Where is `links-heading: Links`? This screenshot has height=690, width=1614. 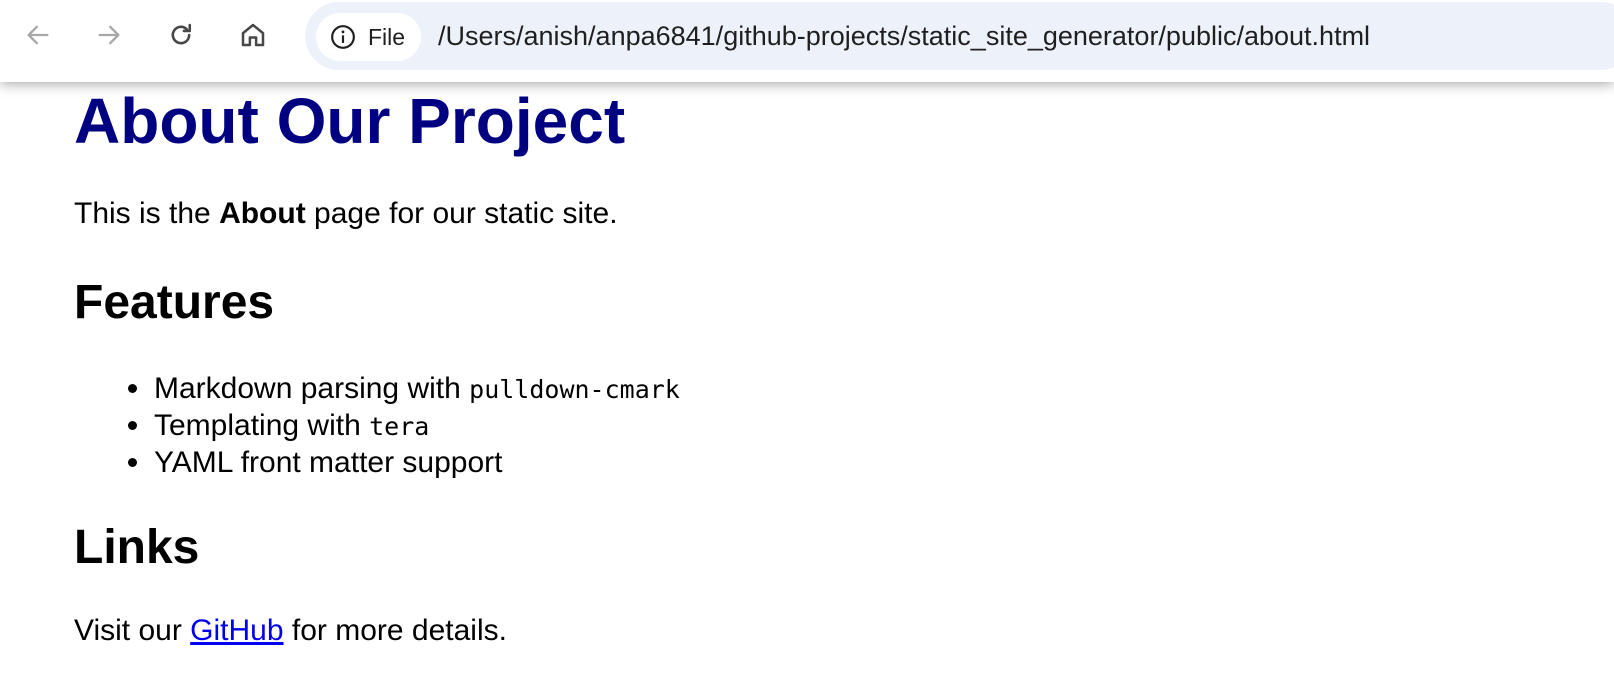
links-heading: Links is located at coordinates (137, 547).